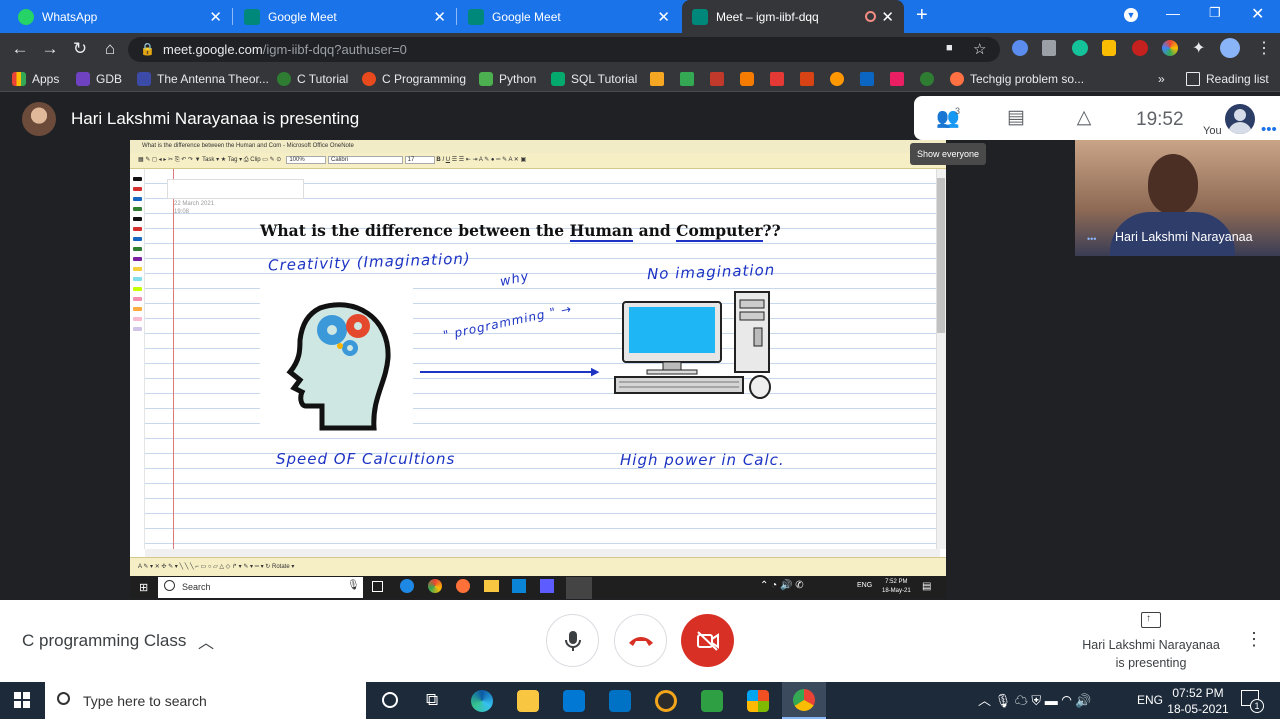 This screenshot has width=1280, height=719. Describe the element at coordinates (144, 79) in the screenshot. I see `antenna-icon` at that location.